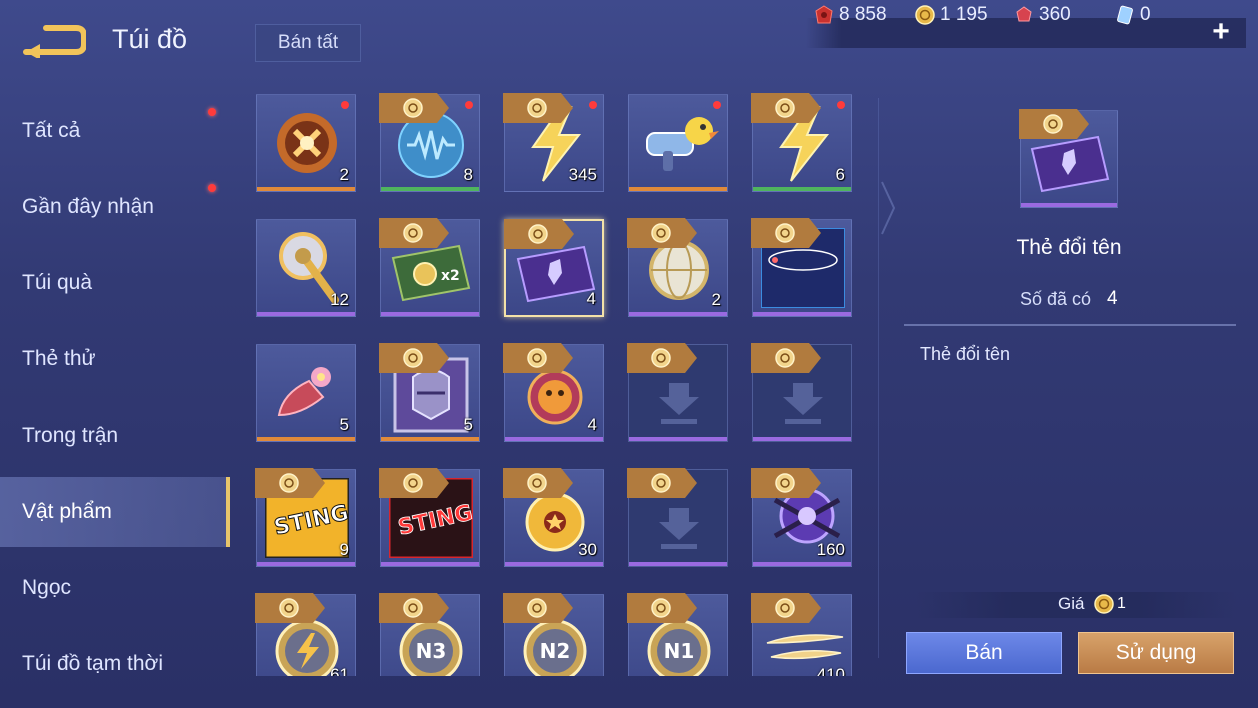 The width and height of the screenshot is (1258, 708). What do you see at coordinates (47, 587) in the screenshot?
I see `sidebar-item-label: Ngọc` at bounding box center [47, 587].